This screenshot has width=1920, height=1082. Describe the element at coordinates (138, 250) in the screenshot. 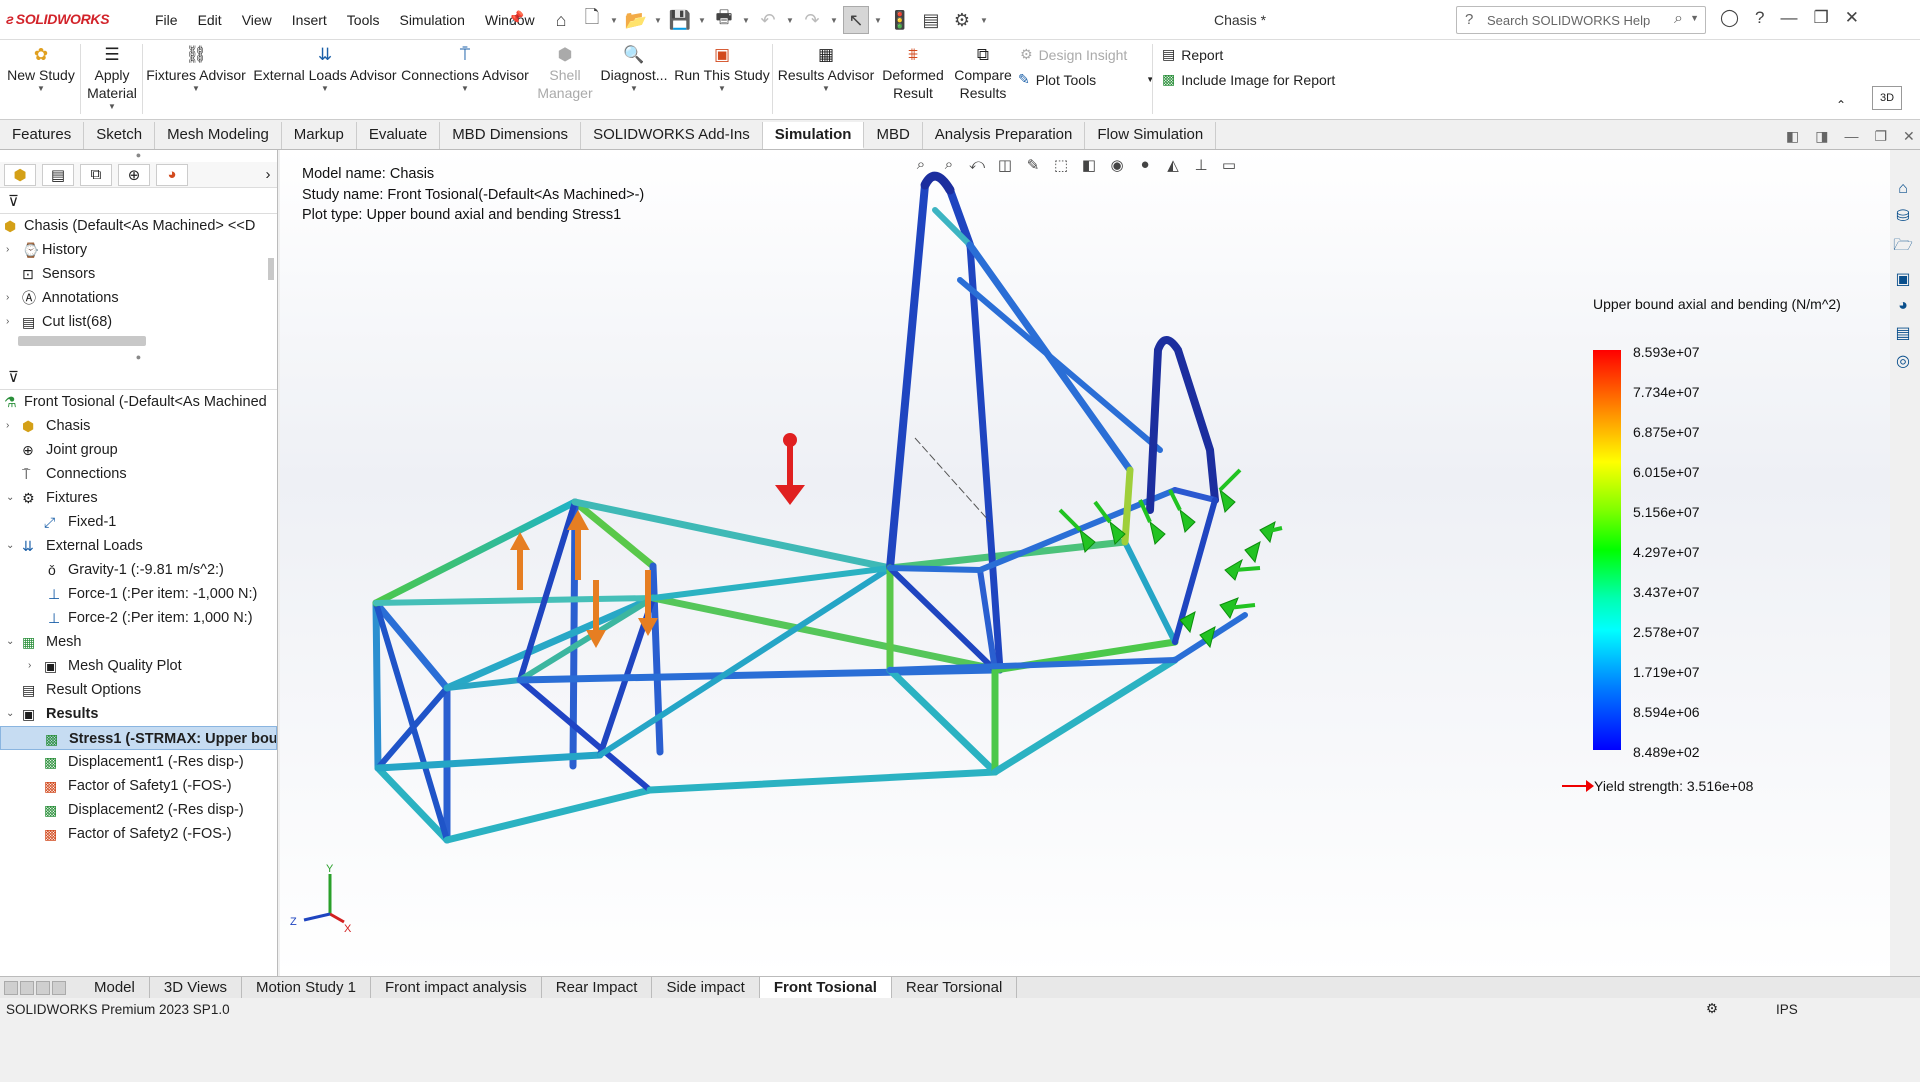

I see `tree-item-history: › ⌚ History` at that location.